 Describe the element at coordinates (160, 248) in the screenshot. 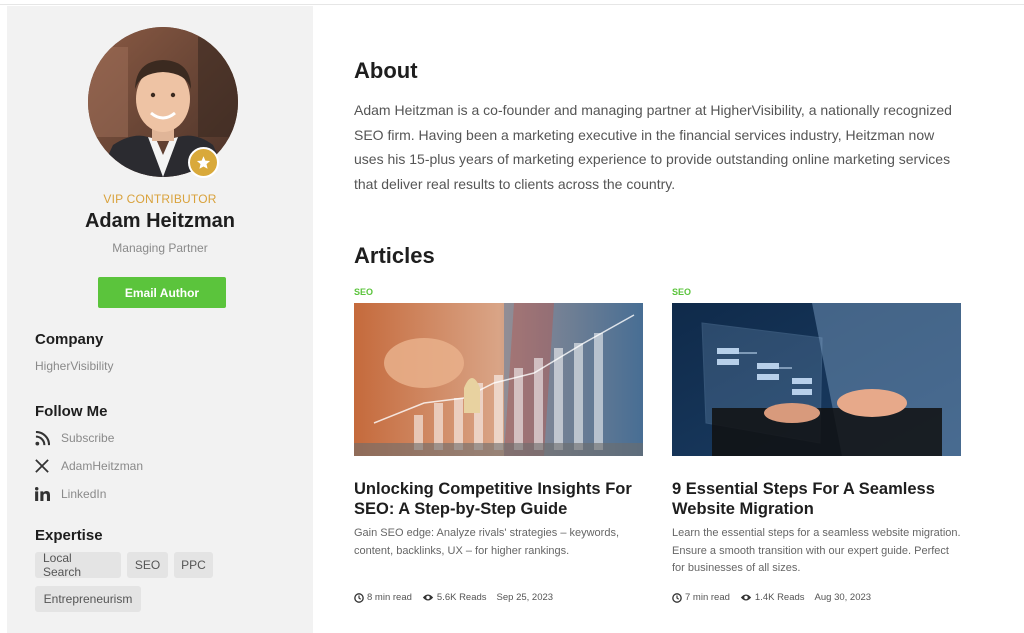

I see `author-role: Managing Partner` at that location.